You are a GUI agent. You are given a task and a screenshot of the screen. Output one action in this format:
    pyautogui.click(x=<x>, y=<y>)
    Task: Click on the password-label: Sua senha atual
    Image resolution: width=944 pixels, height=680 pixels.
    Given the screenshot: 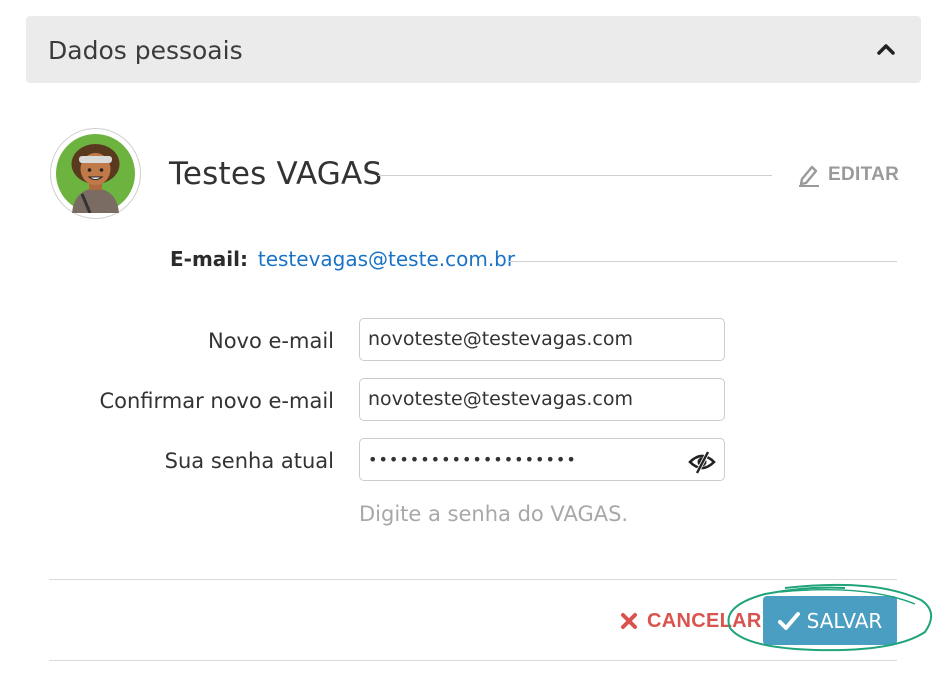 What is the action you would take?
    pyautogui.click(x=249, y=461)
    